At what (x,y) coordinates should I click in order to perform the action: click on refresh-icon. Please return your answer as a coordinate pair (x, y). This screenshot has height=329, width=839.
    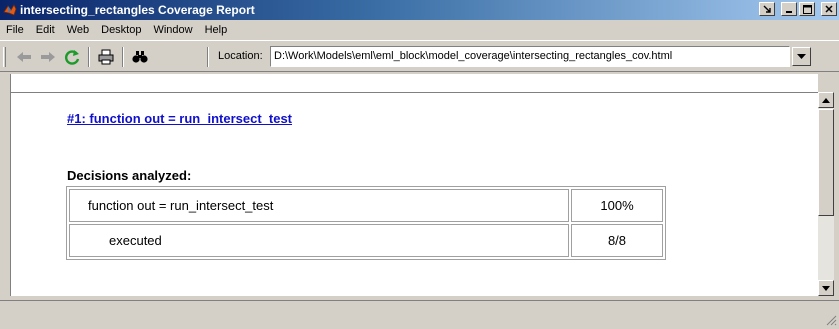
    Looking at the image, I should click on (72, 57).